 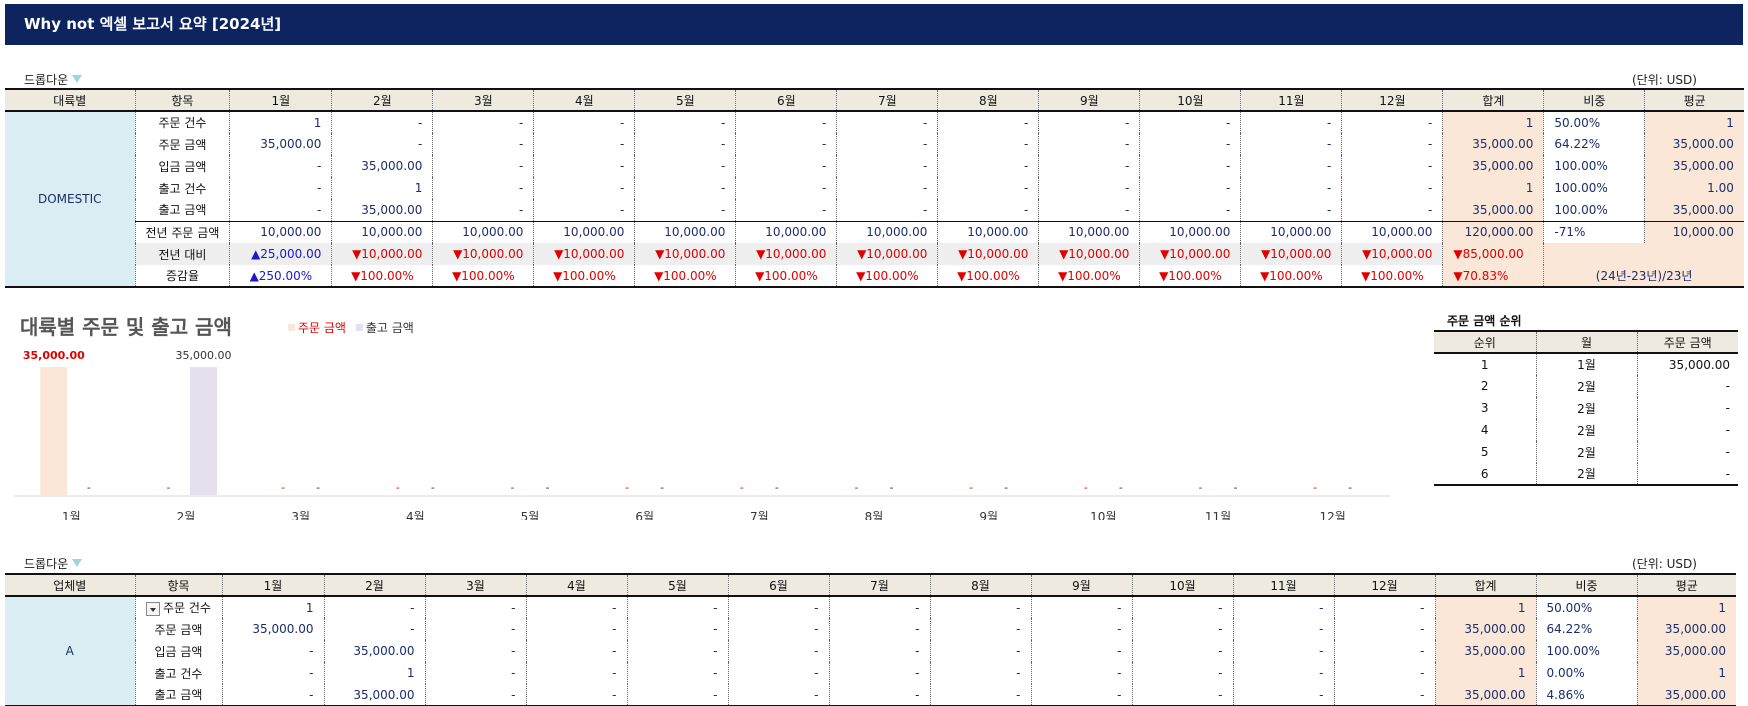 I want to click on order-bar, so click(x=54, y=431).